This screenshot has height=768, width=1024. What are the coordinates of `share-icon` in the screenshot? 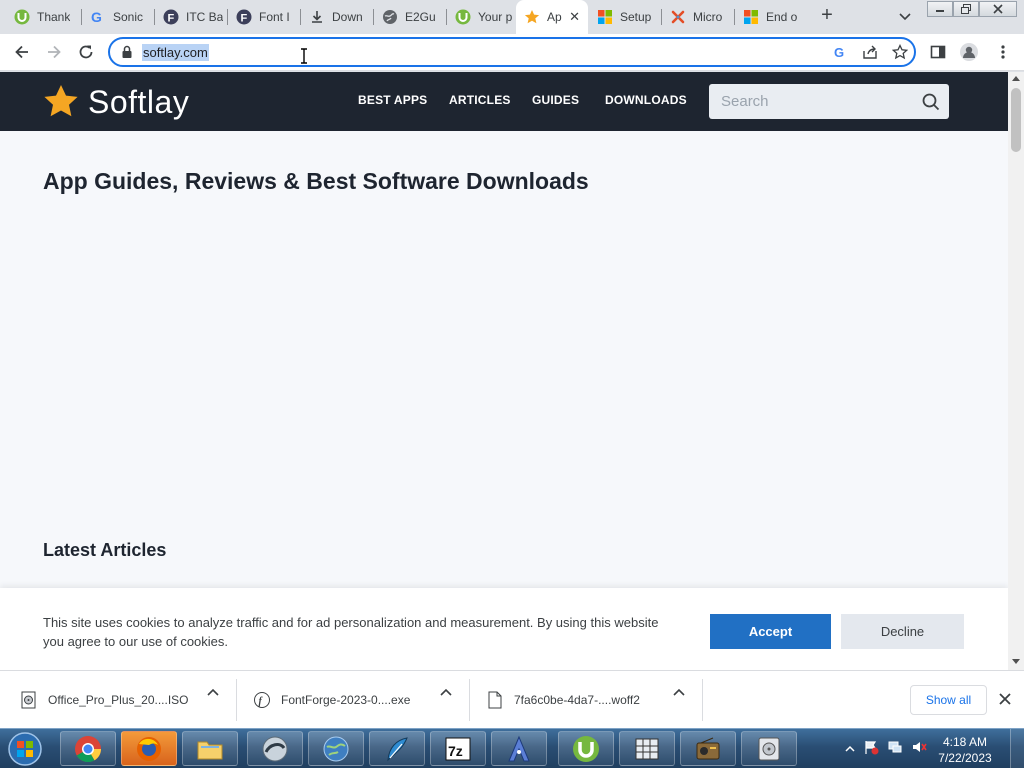 It's located at (870, 54).